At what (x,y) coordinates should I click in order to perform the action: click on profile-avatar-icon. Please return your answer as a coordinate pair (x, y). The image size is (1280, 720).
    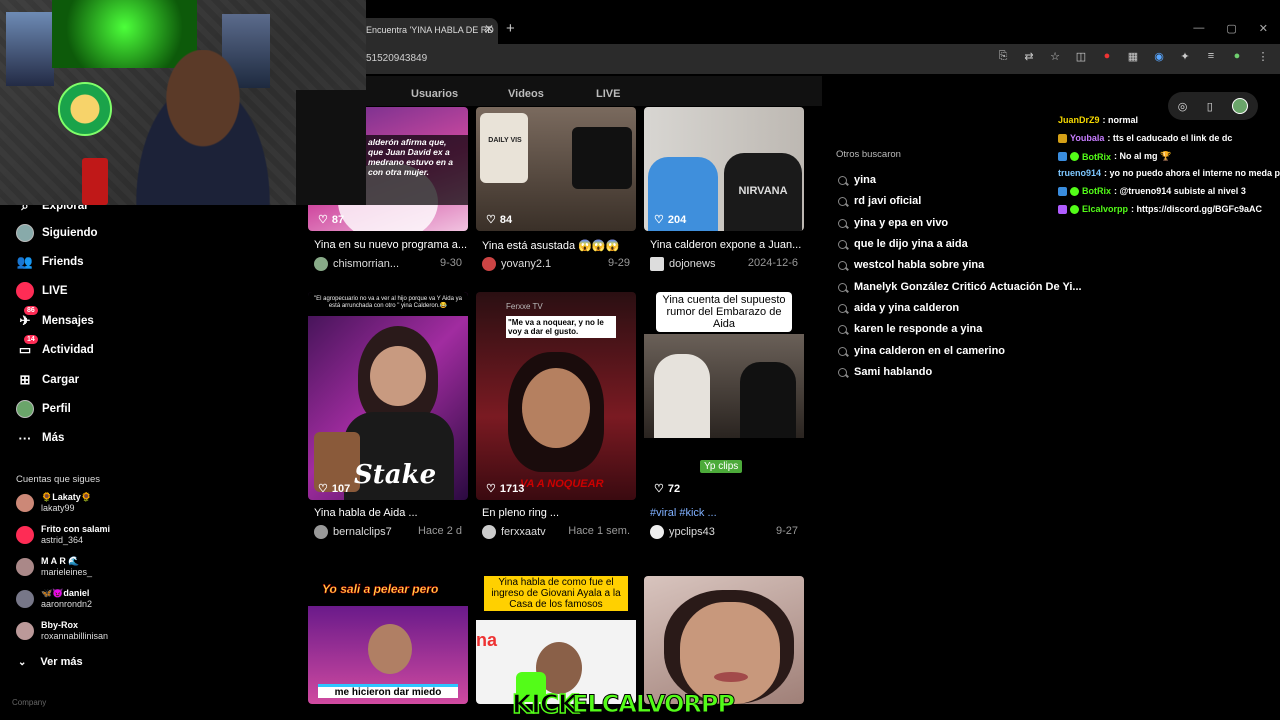
    Looking at the image, I should click on (1240, 106).